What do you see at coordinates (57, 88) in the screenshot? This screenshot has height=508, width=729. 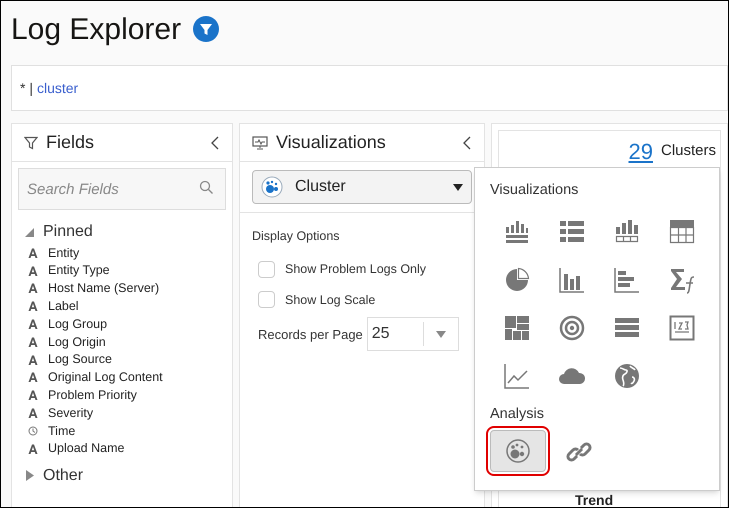 I see `query-command: cluster` at bounding box center [57, 88].